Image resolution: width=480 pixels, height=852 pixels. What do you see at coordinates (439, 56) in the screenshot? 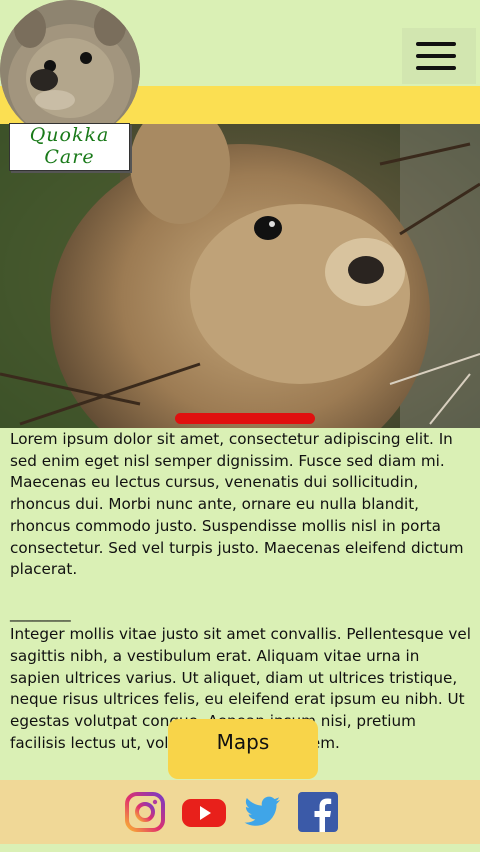
I see `hamburger-menu-icon` at bounding box center [439, 56].